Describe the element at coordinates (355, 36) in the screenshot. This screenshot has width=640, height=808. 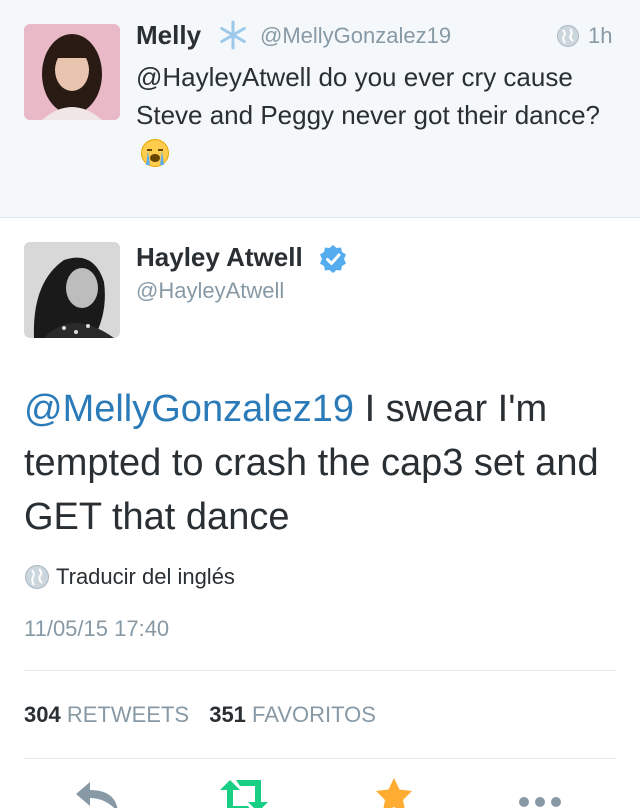
I see `parent-author-handle: @MellyGonzalez19` at that location.